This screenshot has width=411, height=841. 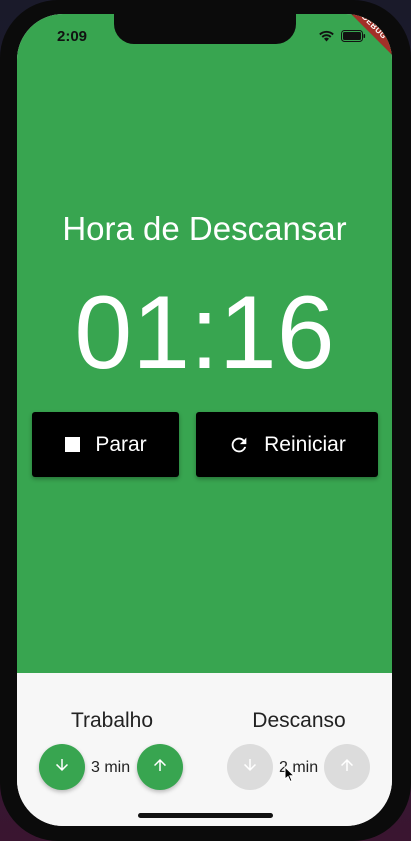 I want to click on work-decrease-button, so click(x=62, y=767).